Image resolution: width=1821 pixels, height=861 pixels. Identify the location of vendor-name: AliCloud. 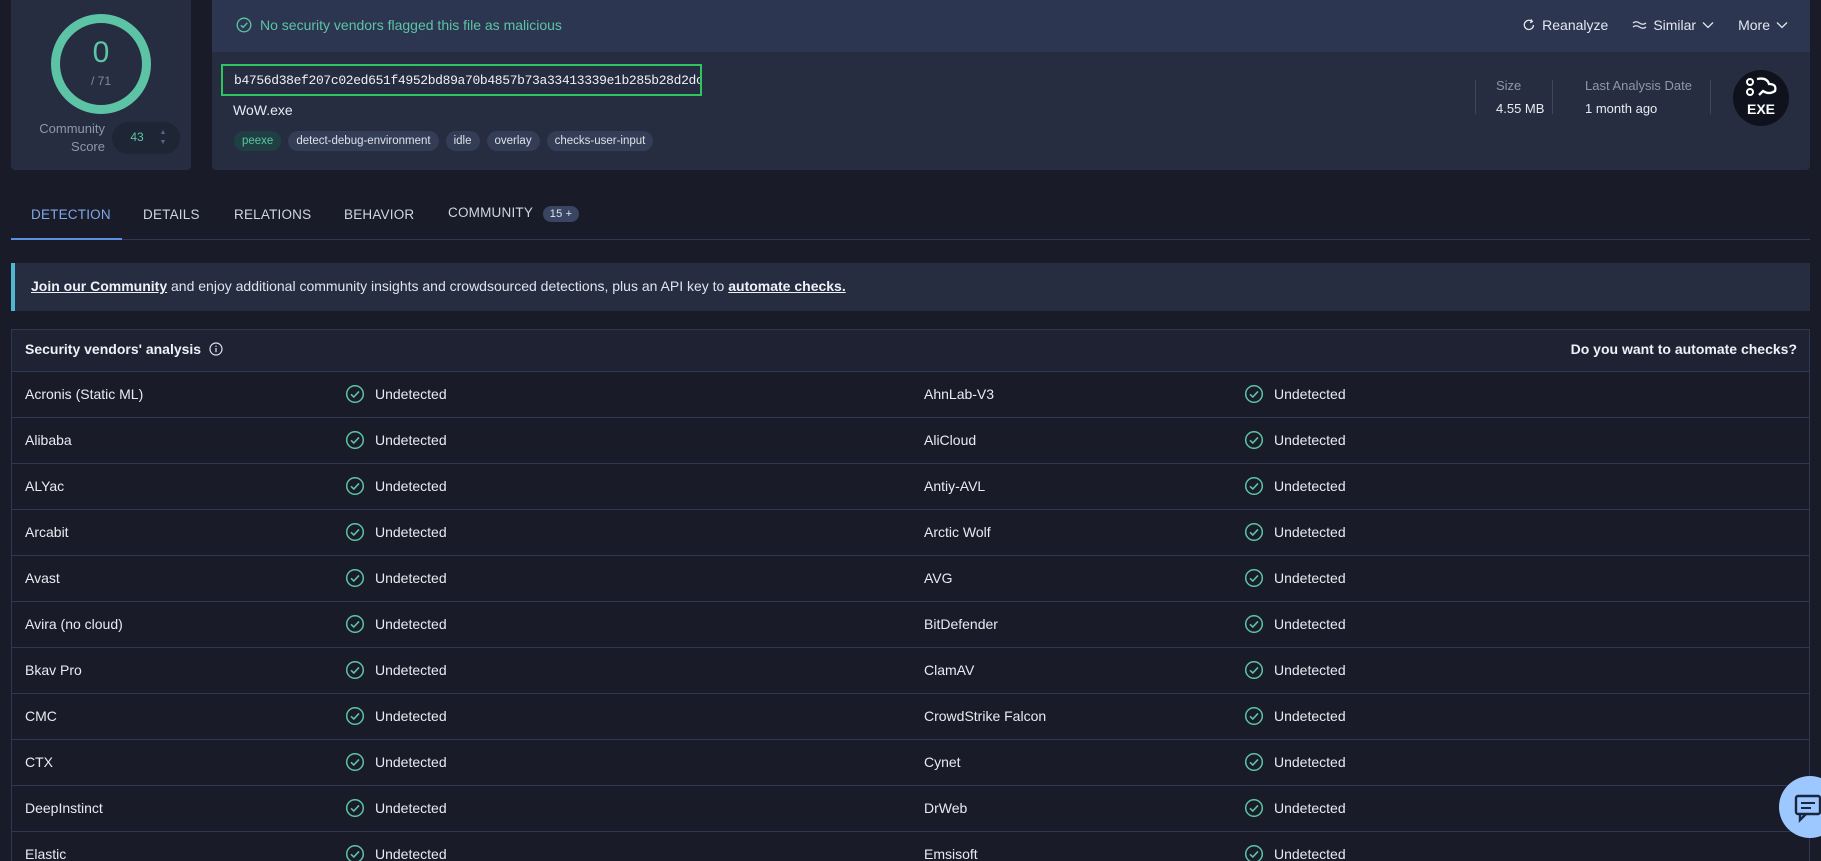
(950, 440).